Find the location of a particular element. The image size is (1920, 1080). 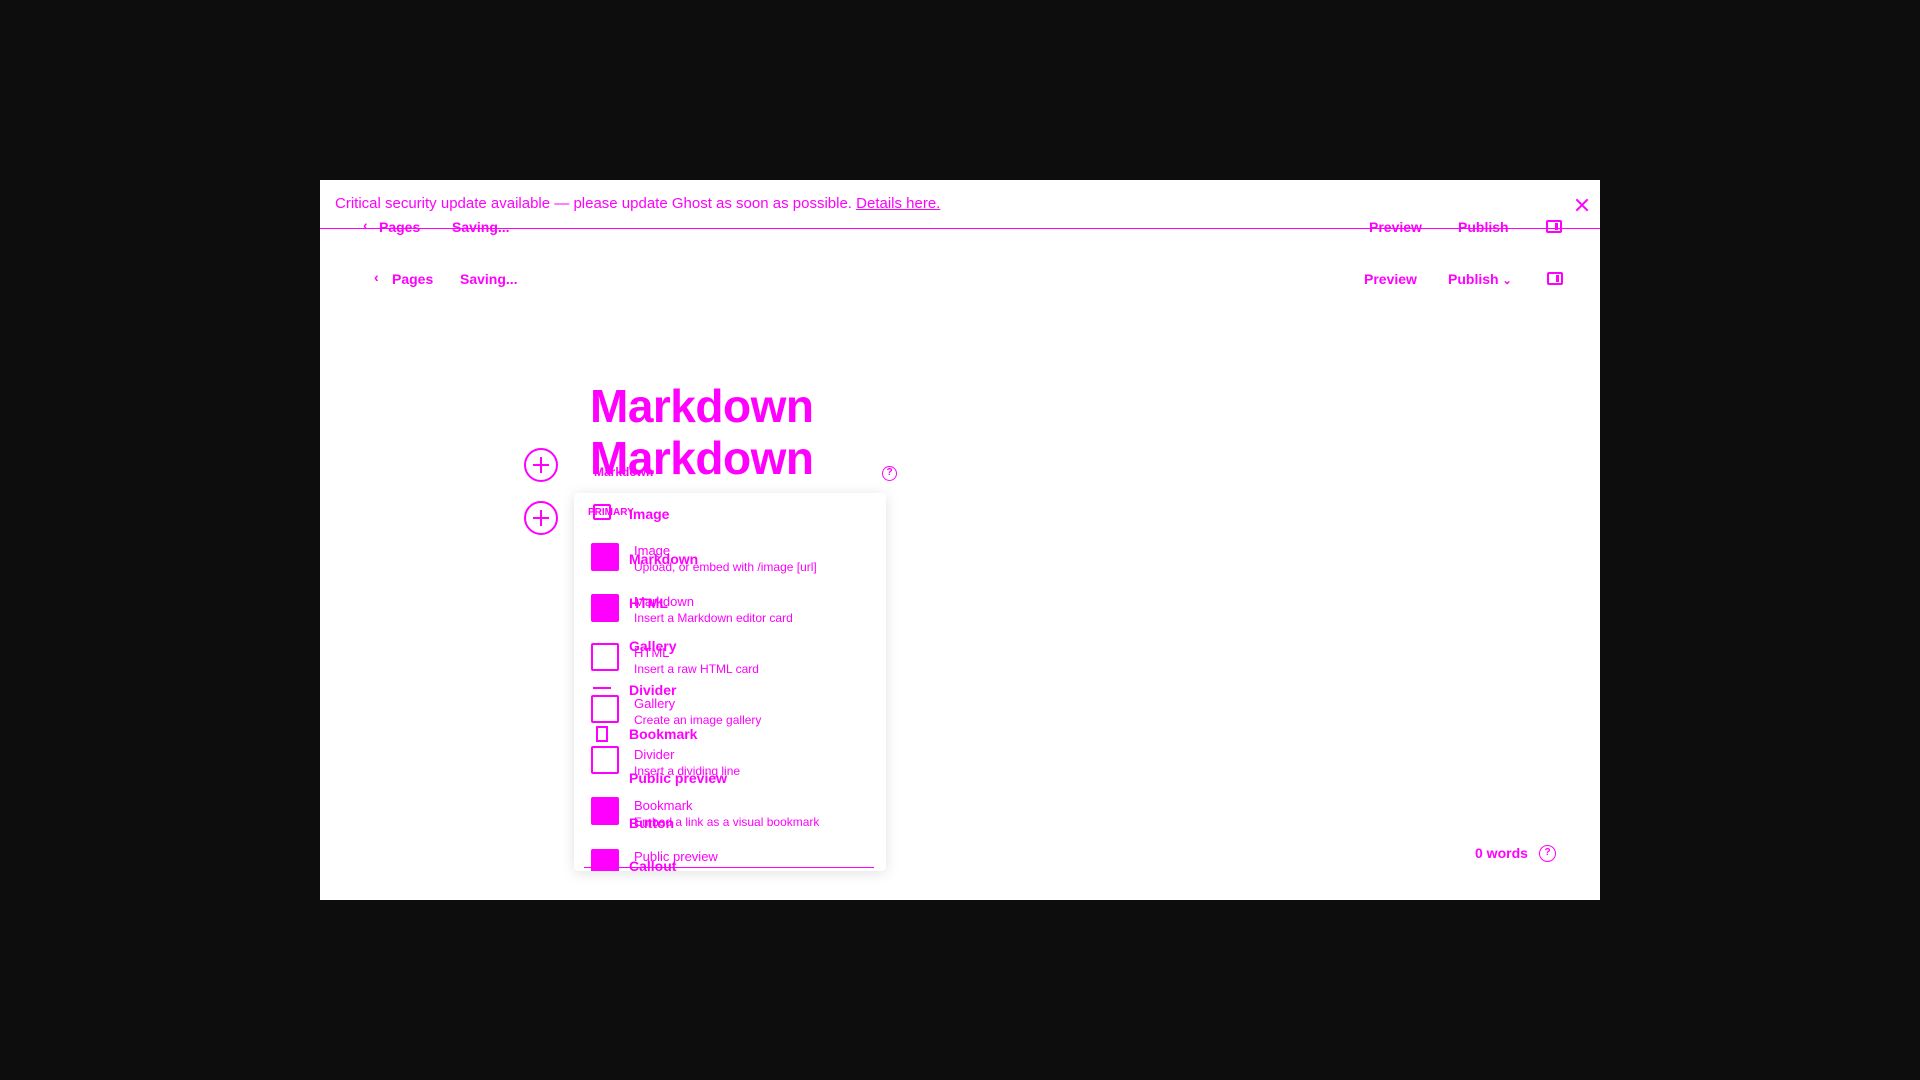

markdown-icon is located at coordinates (605, 608).